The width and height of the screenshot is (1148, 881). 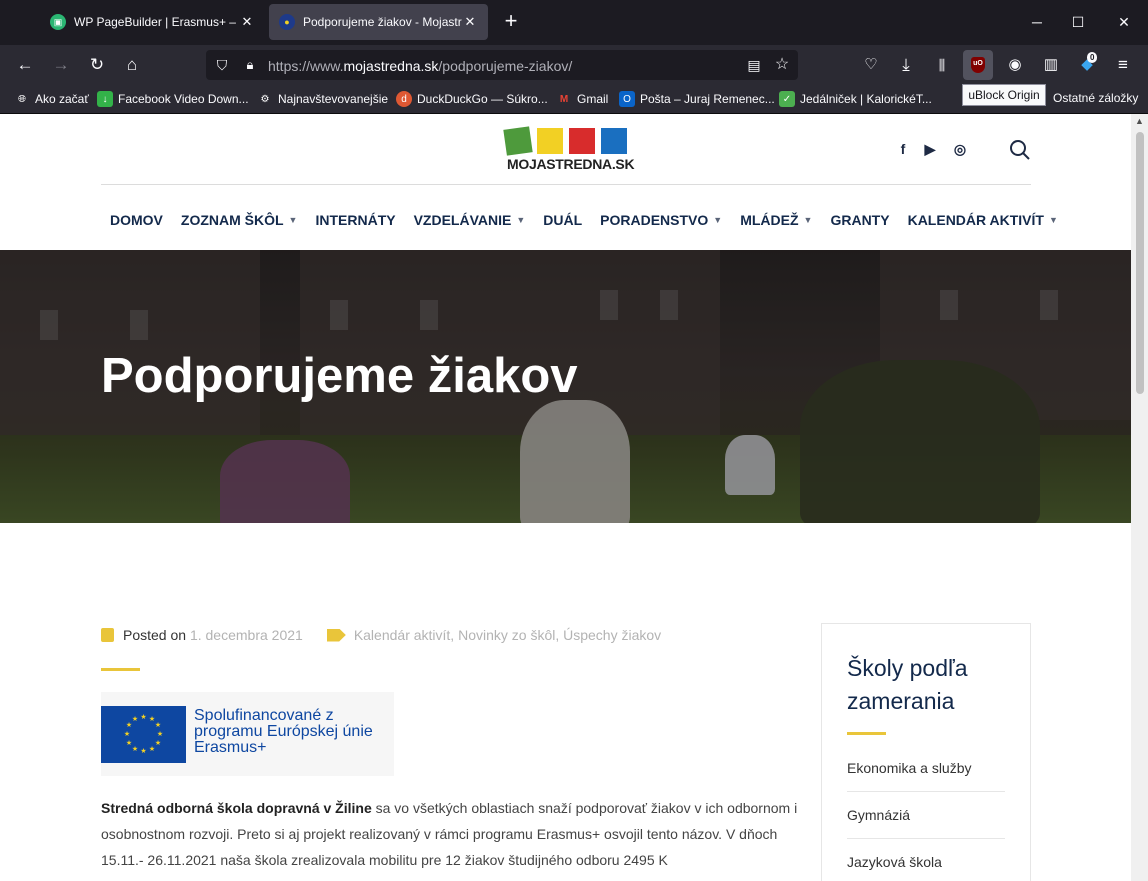 I want to click on site-logo: MOJASTREDNA.SK, so click(x=569, y=150).